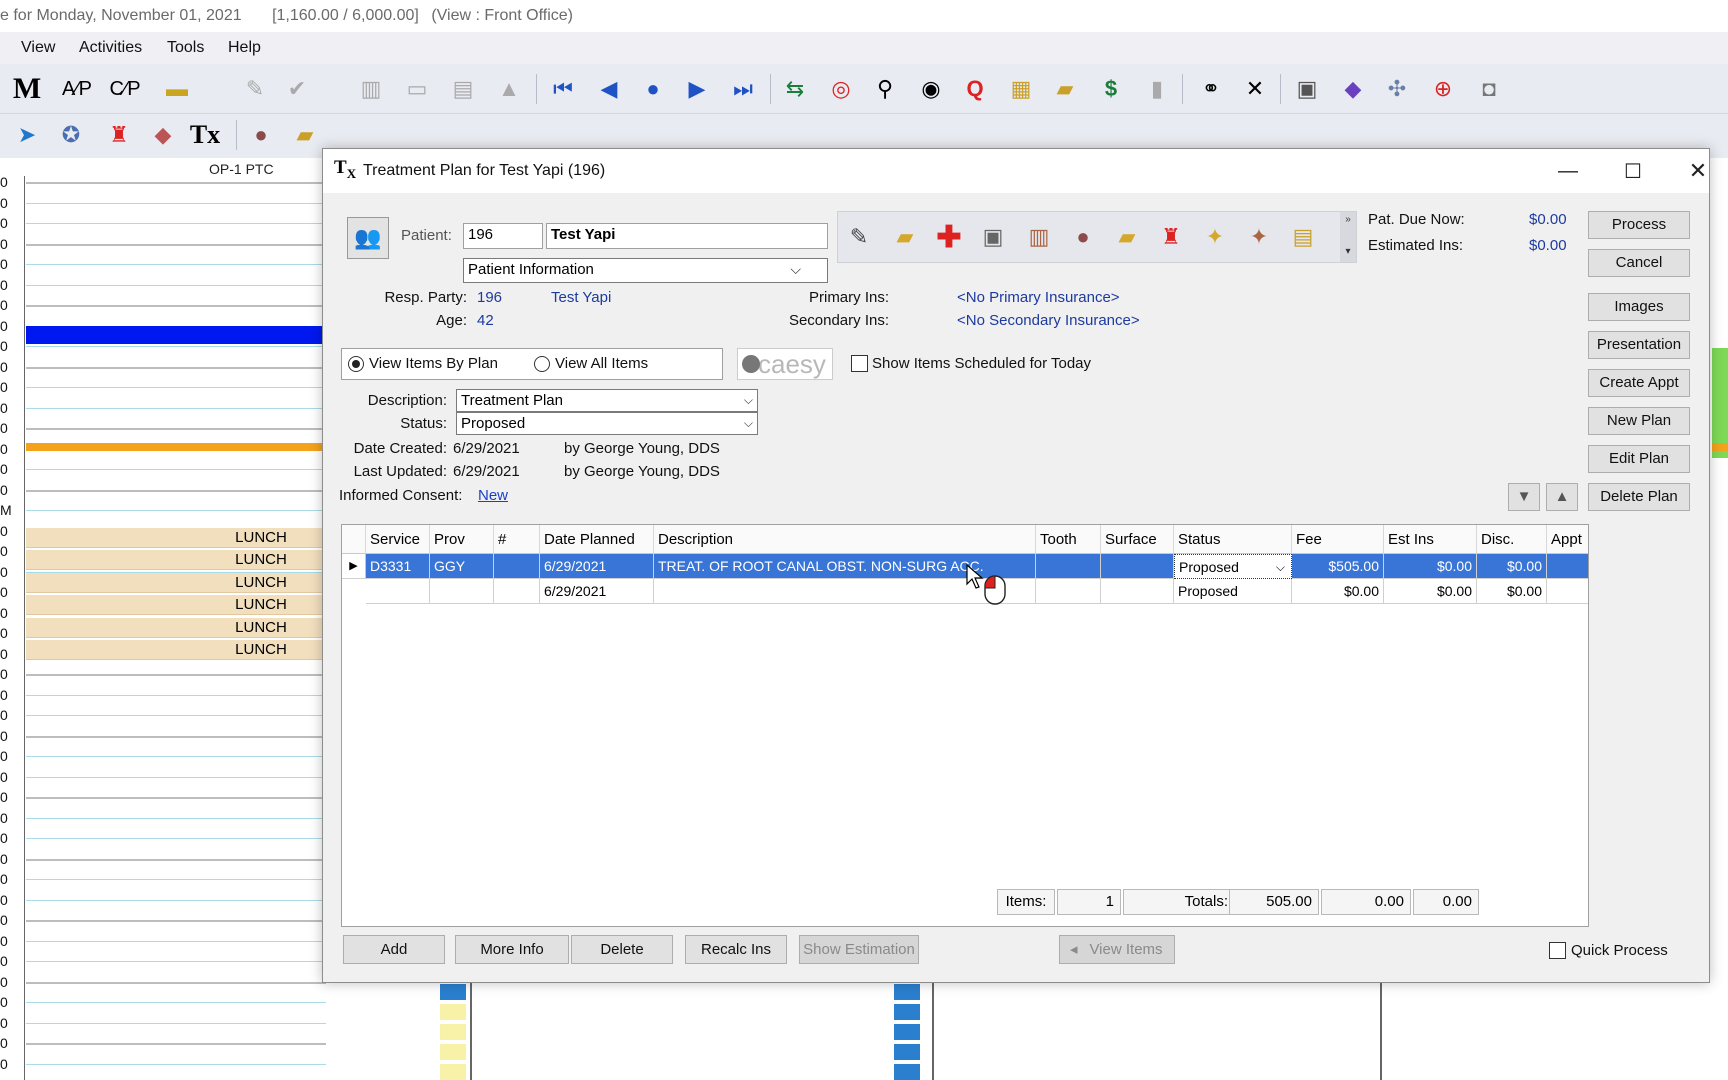  I want to click on book-icon: ◆, so click(1353, 89).